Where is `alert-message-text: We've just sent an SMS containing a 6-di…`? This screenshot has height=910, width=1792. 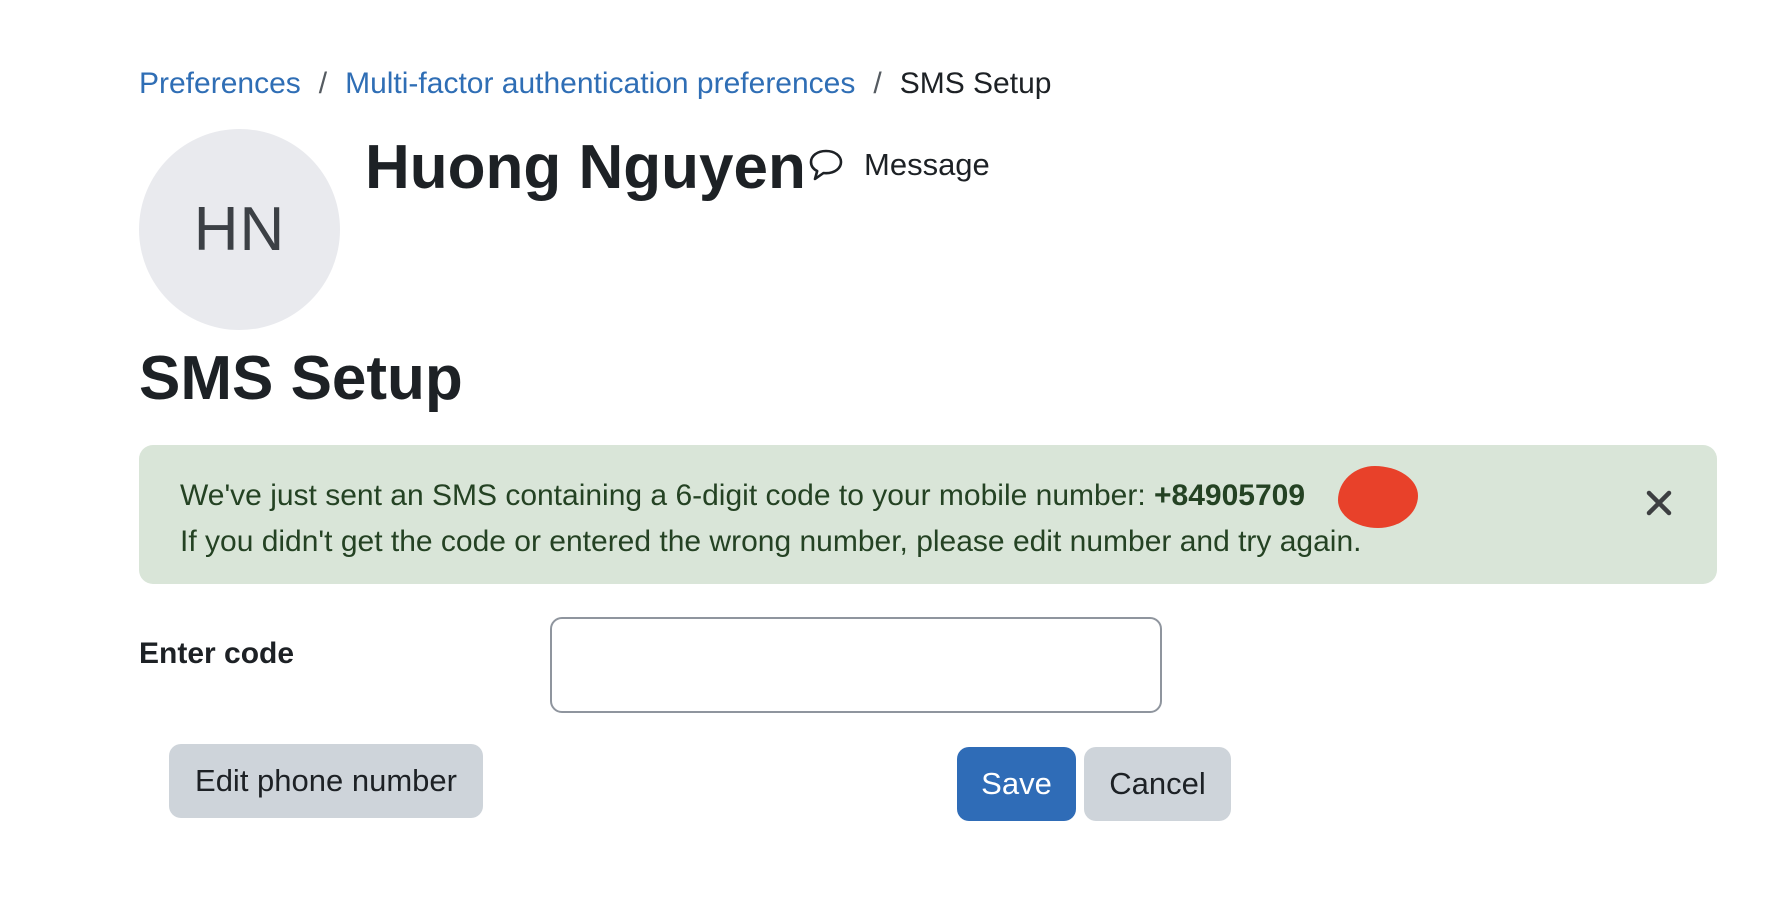 alert-message-text: We've just sent an SMS containing a 6-di… is located at coordinates (667, 495).